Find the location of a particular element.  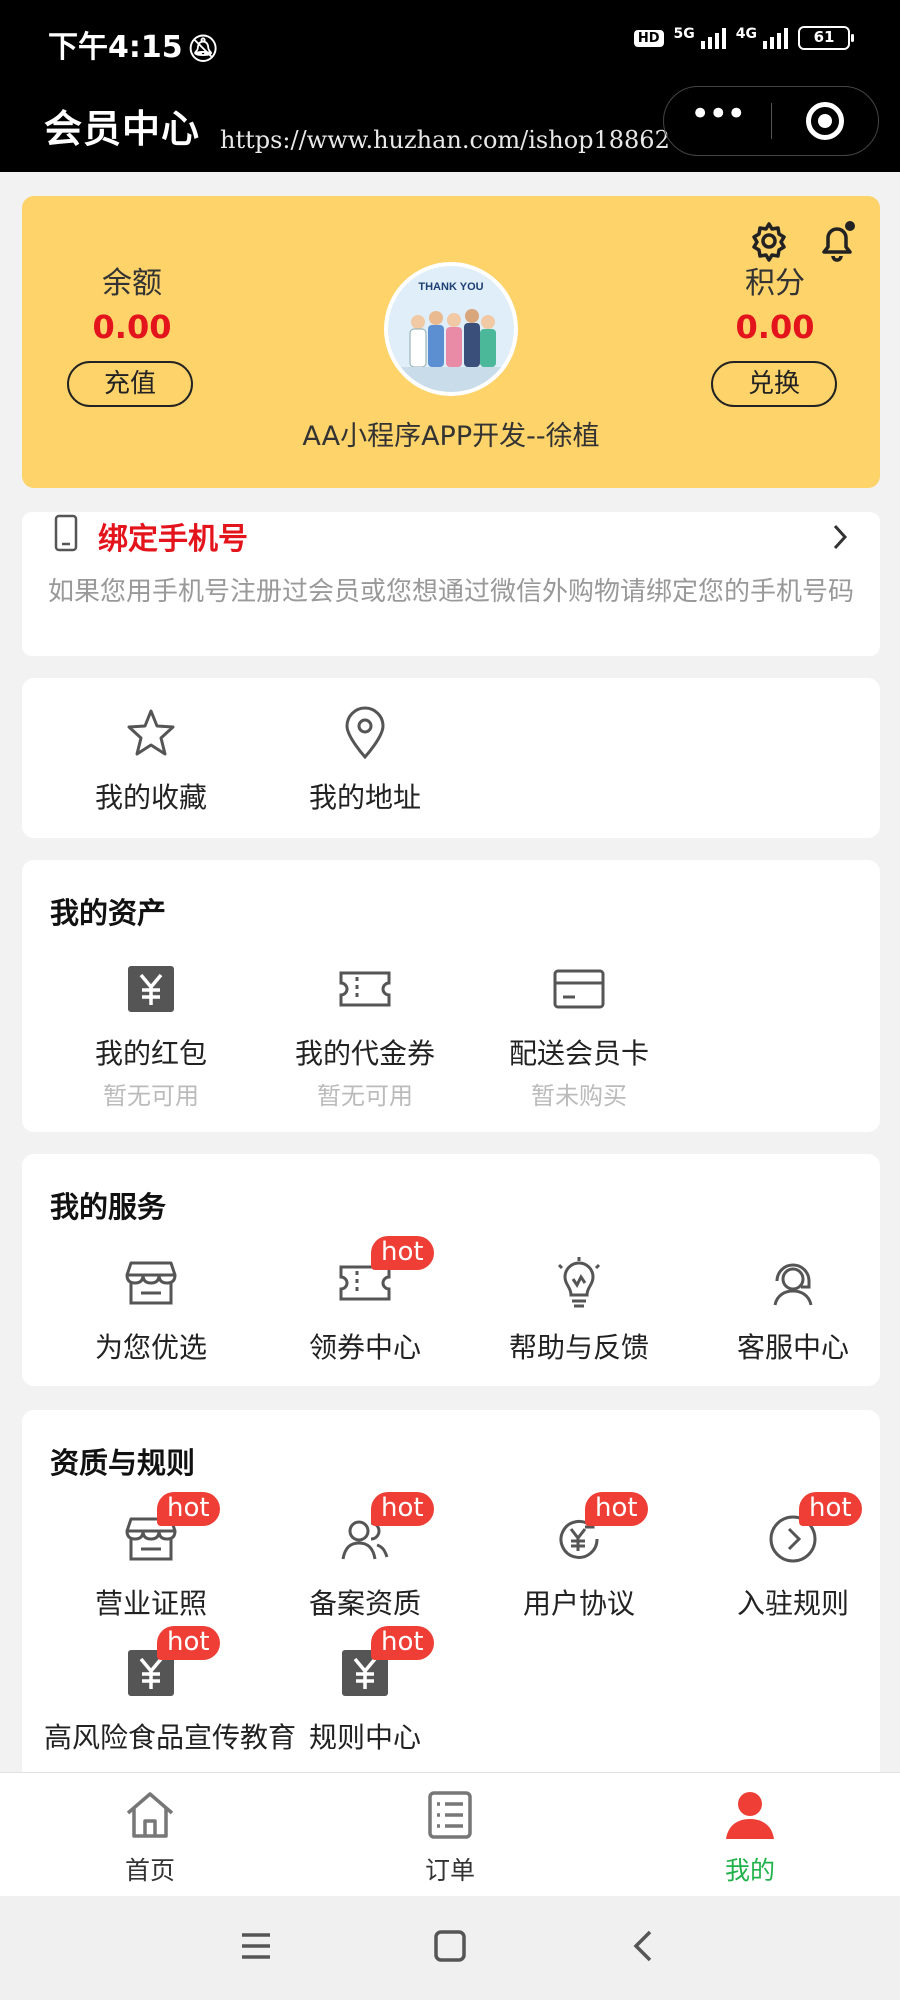

bottom-tab-bar: 首页 订单 我的 is located at coordinates (450, 1834).